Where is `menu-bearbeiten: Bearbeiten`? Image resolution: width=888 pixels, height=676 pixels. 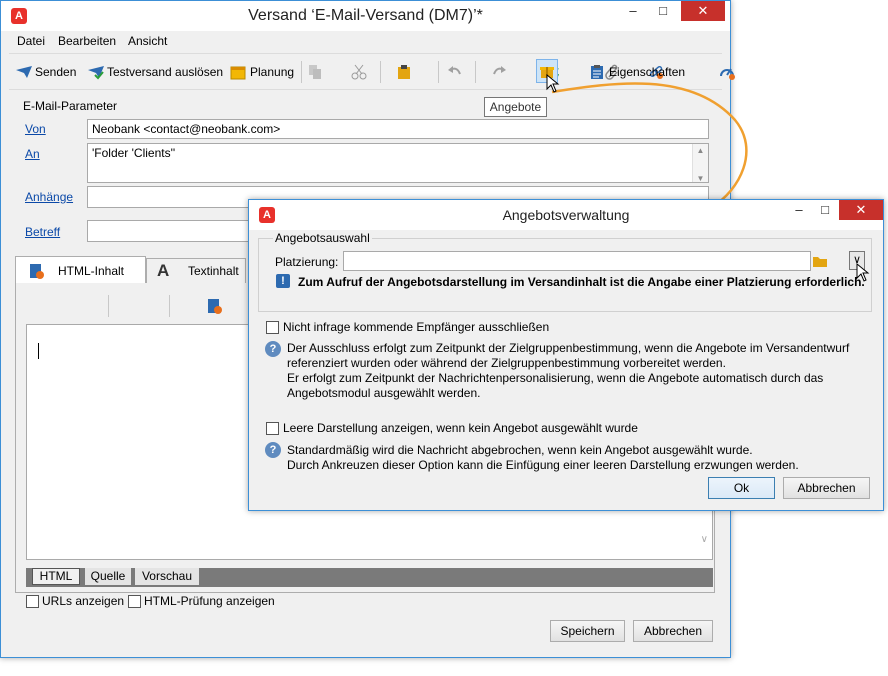 menu-bearbeiten: Bearbeiten is located at coordinates (87, 41).